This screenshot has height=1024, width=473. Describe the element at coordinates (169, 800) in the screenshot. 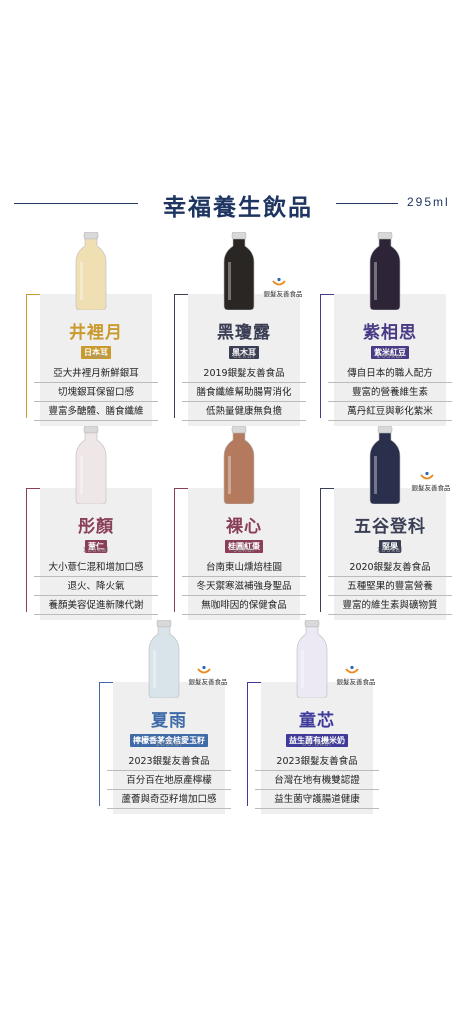

I see `description-line: 蘆薈與奇亞籽增加口感` at that location.